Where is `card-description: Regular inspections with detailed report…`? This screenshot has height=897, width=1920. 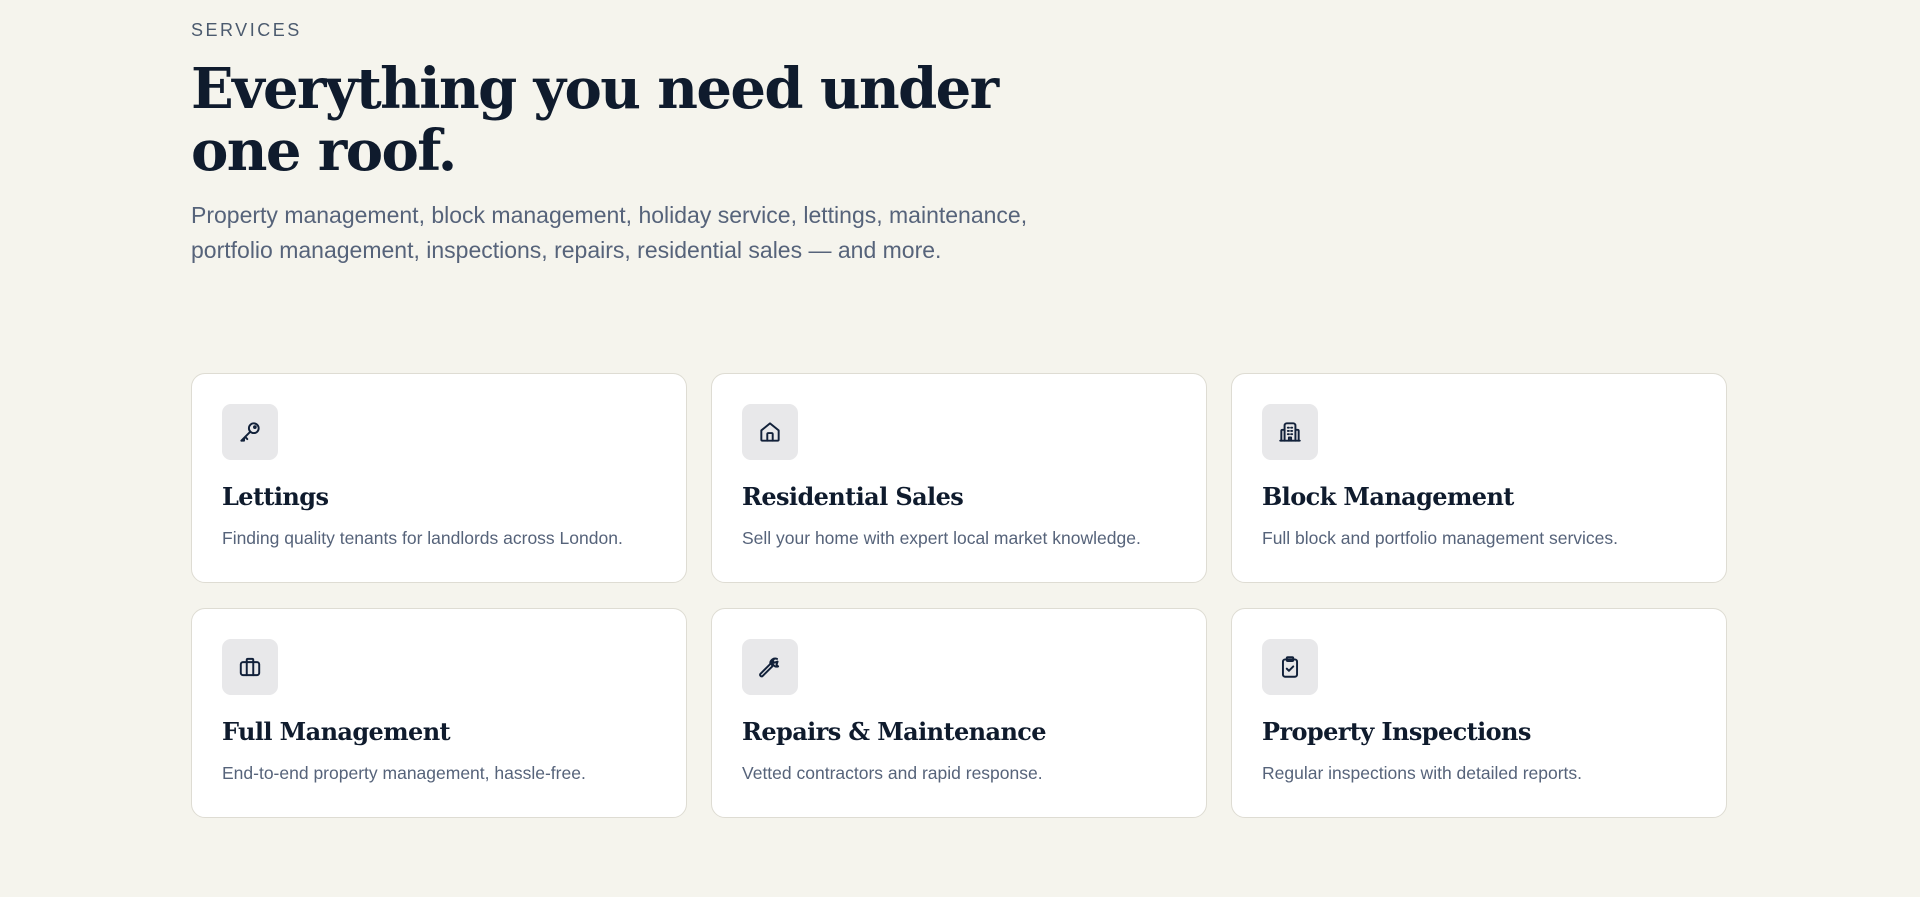
card-description: Regular inspections with detailed report… is located at coordinates (1422, 773).